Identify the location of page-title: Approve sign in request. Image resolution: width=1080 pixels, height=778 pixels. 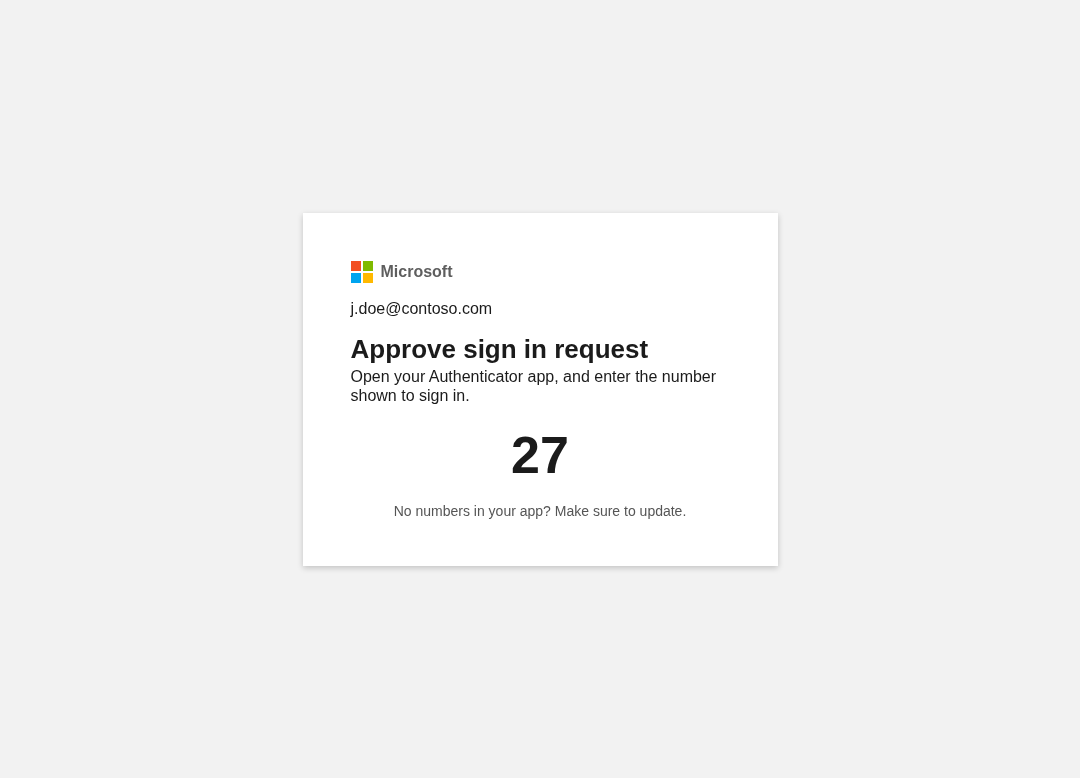
(500, 348).